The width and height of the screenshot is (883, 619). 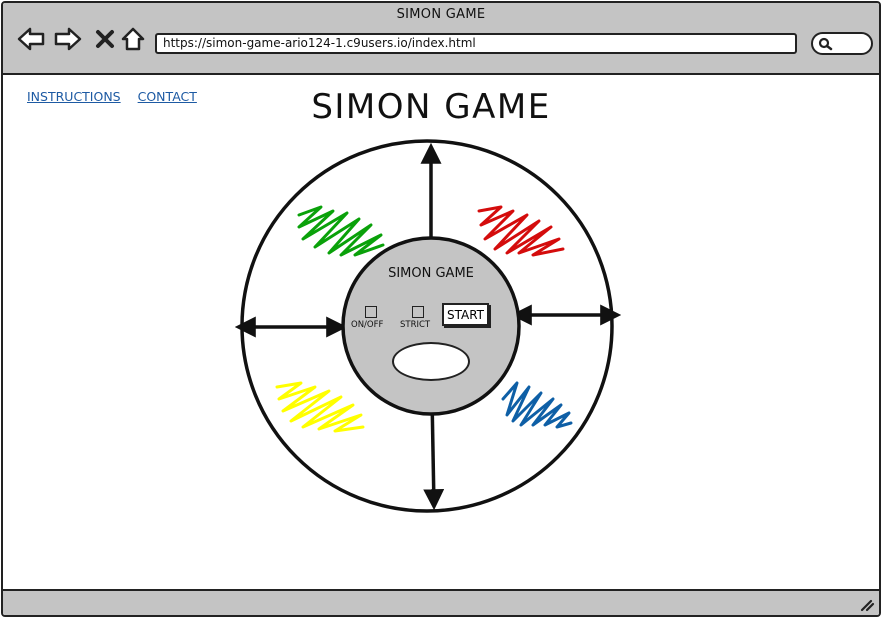 What do you see at coordinates (415, 325) in the screenshot?
I see `strict-label: STRICT` at bounding box center [415, 325].